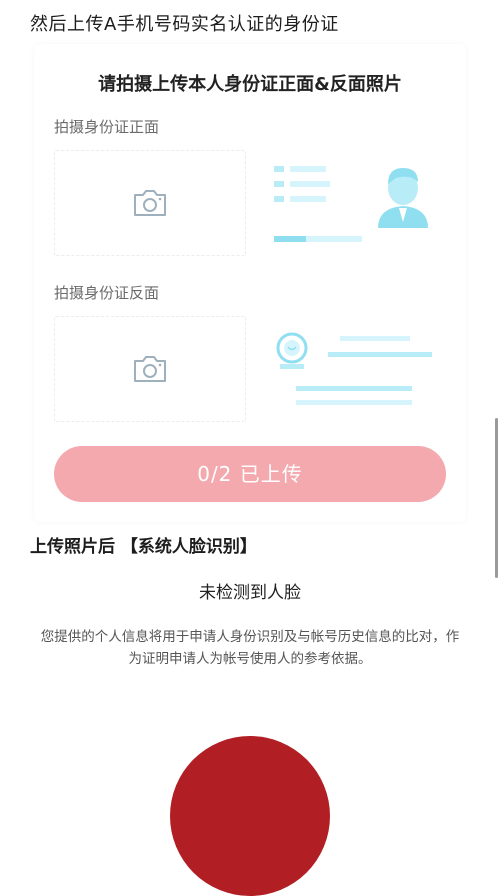  I want to click on back-sample-image, so click(353, 368).